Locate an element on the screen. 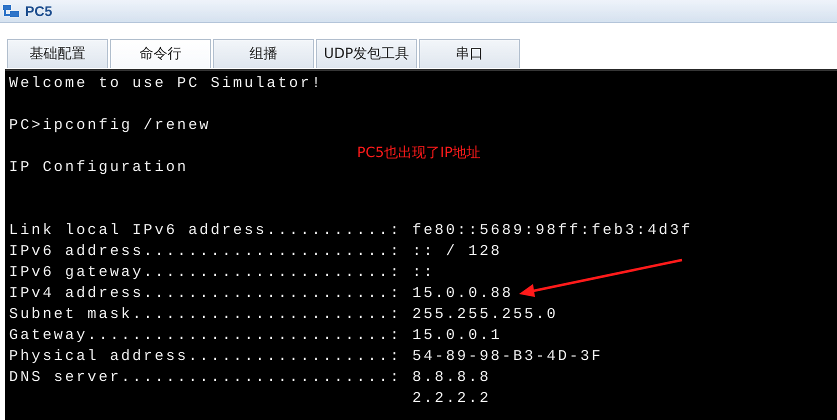 The width and height of the screenshot is (837, 420). tab: UDP发包工具 is located at coordinates (366, 53).